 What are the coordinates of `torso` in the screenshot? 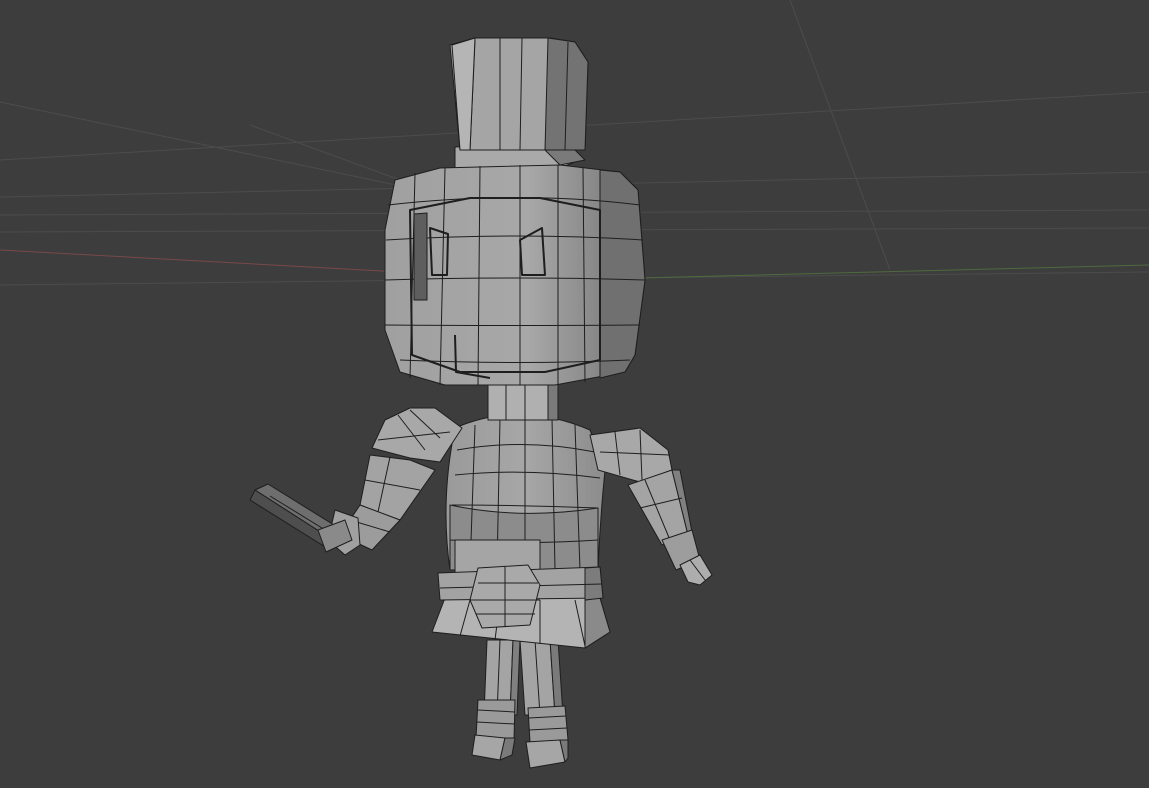 It's located at (525, 500).